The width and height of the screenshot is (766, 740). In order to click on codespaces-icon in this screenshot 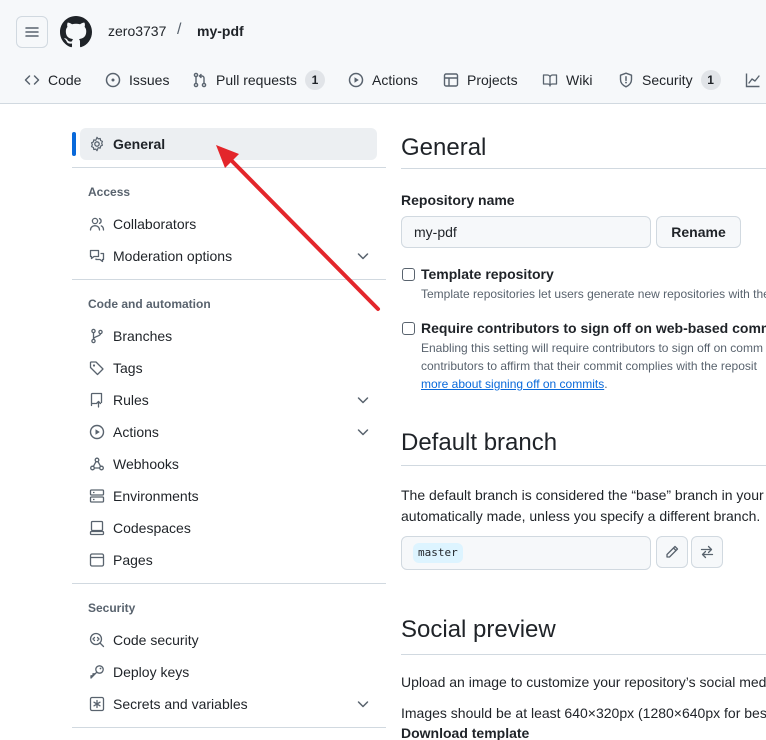, I will do `click(97, 528)`.